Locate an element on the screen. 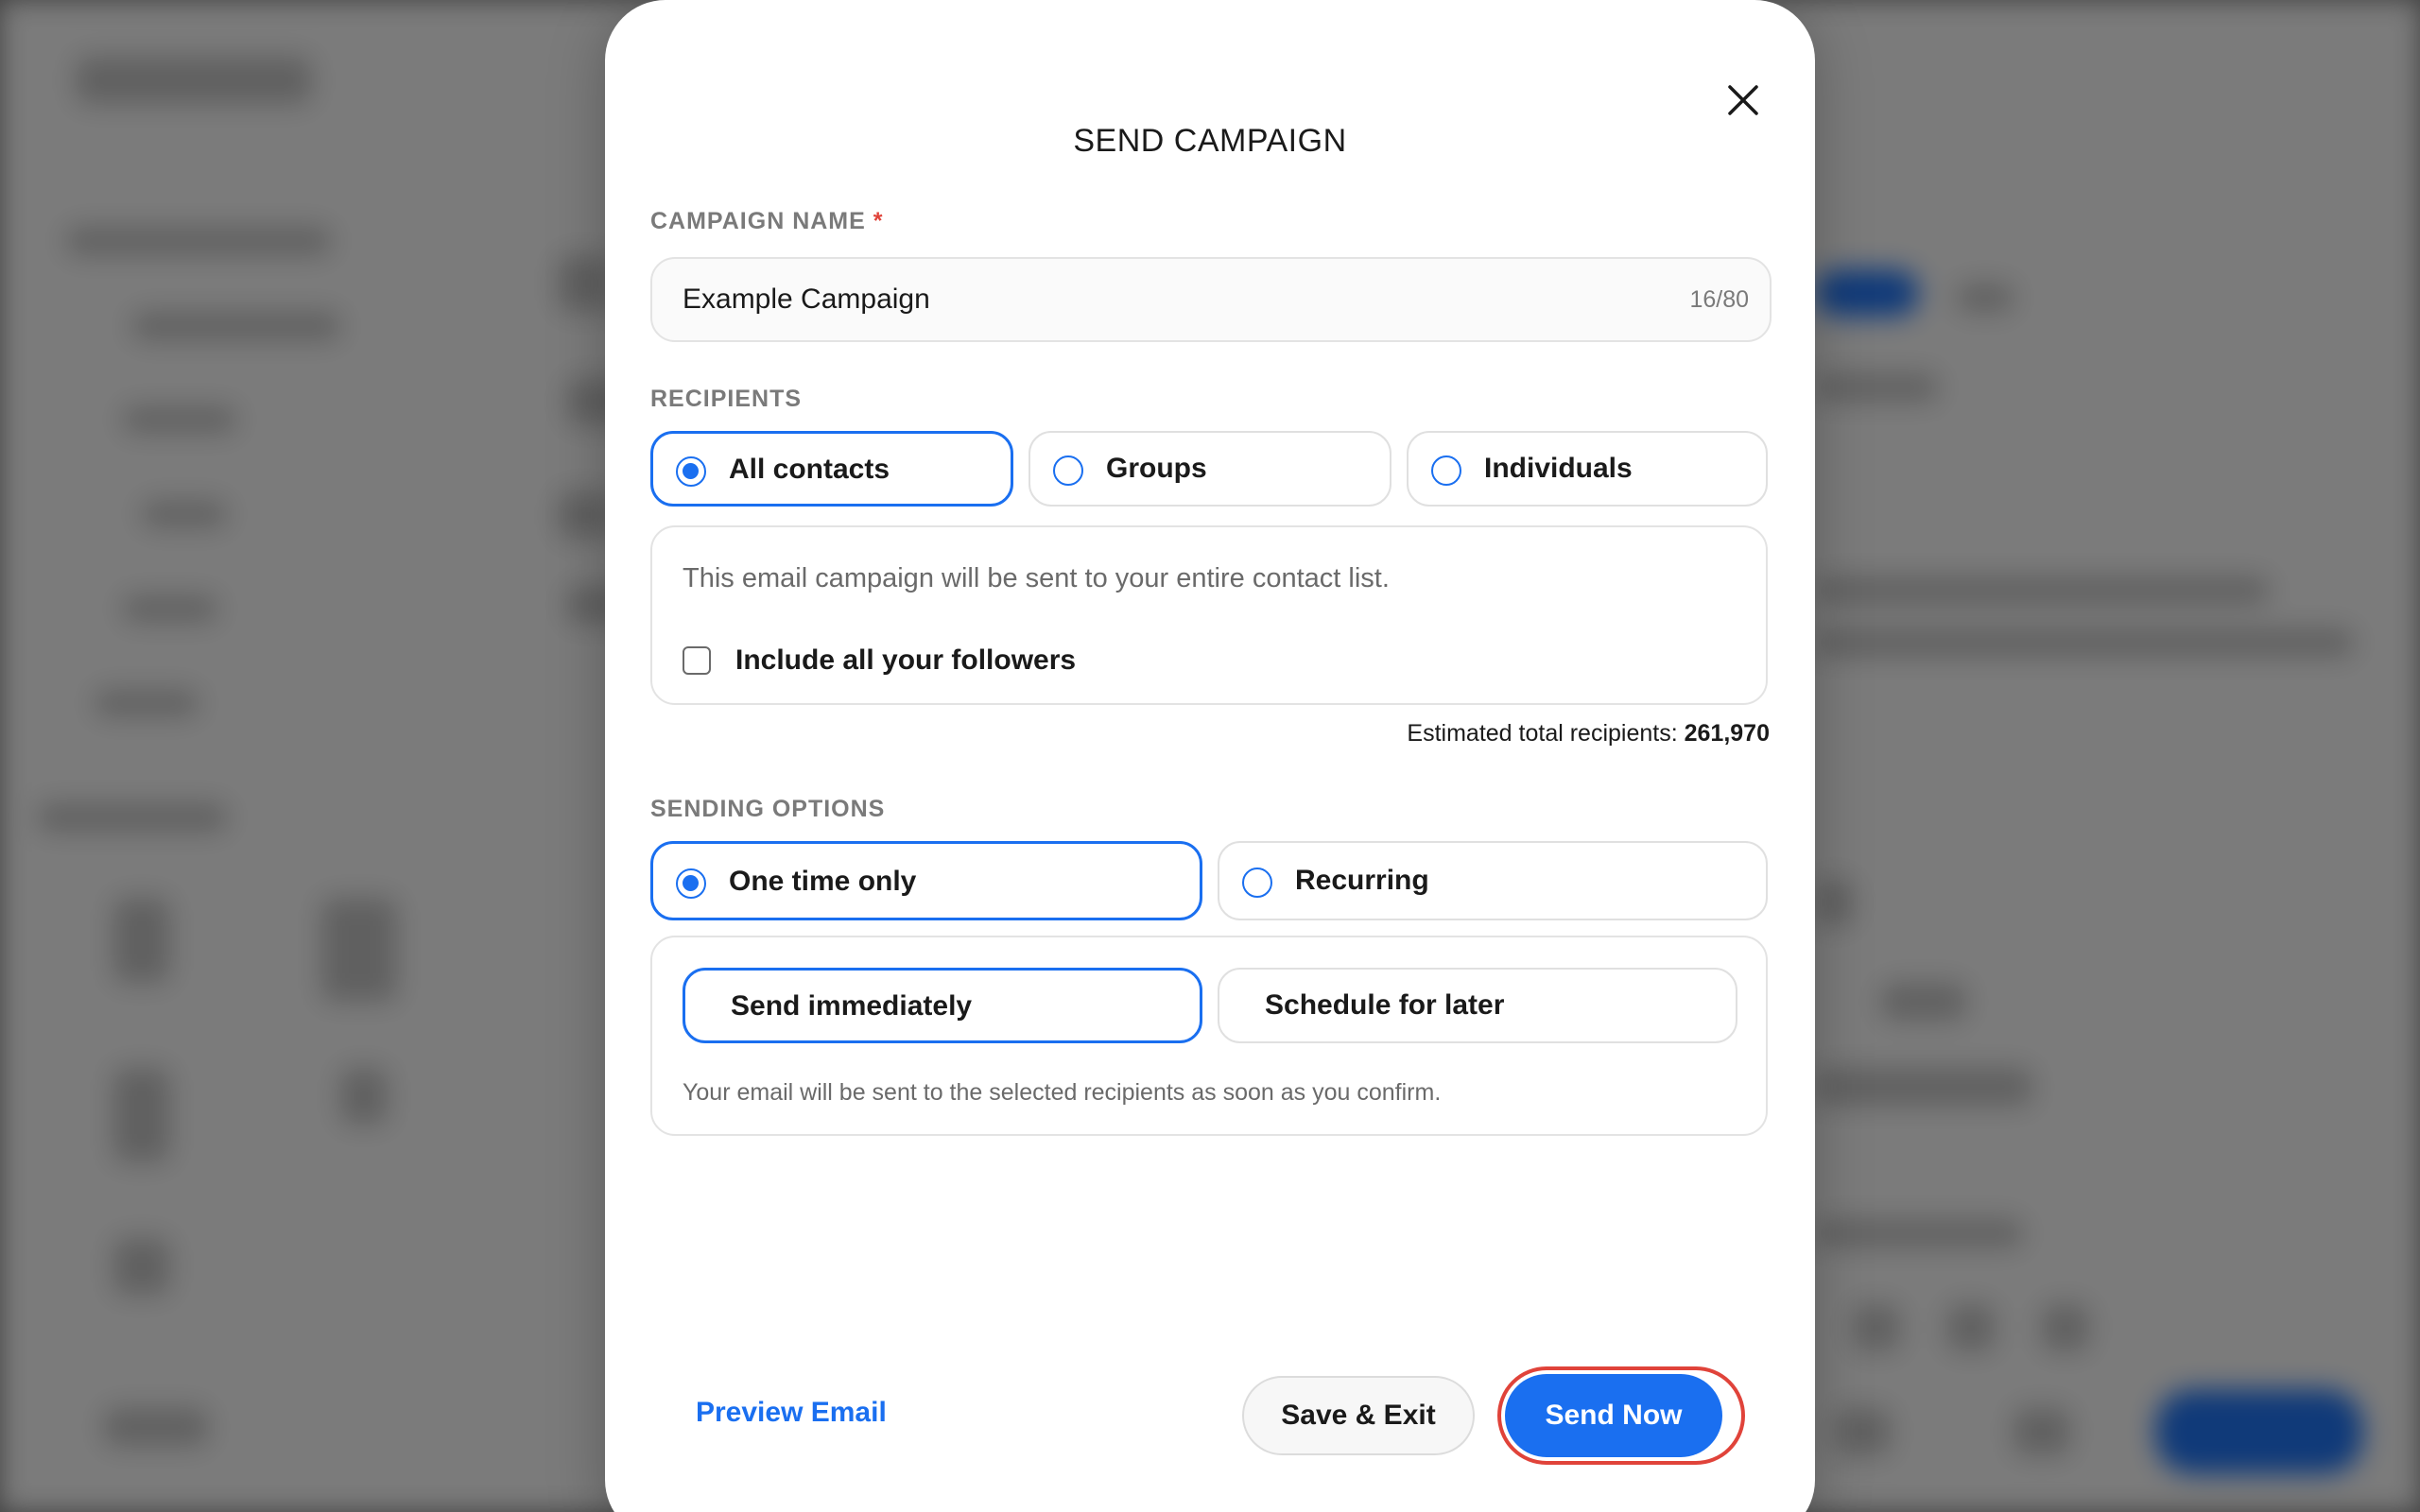 The image size is (2420, 1512). send-now-button: Send Now is located at coordinates (1613, 1415).